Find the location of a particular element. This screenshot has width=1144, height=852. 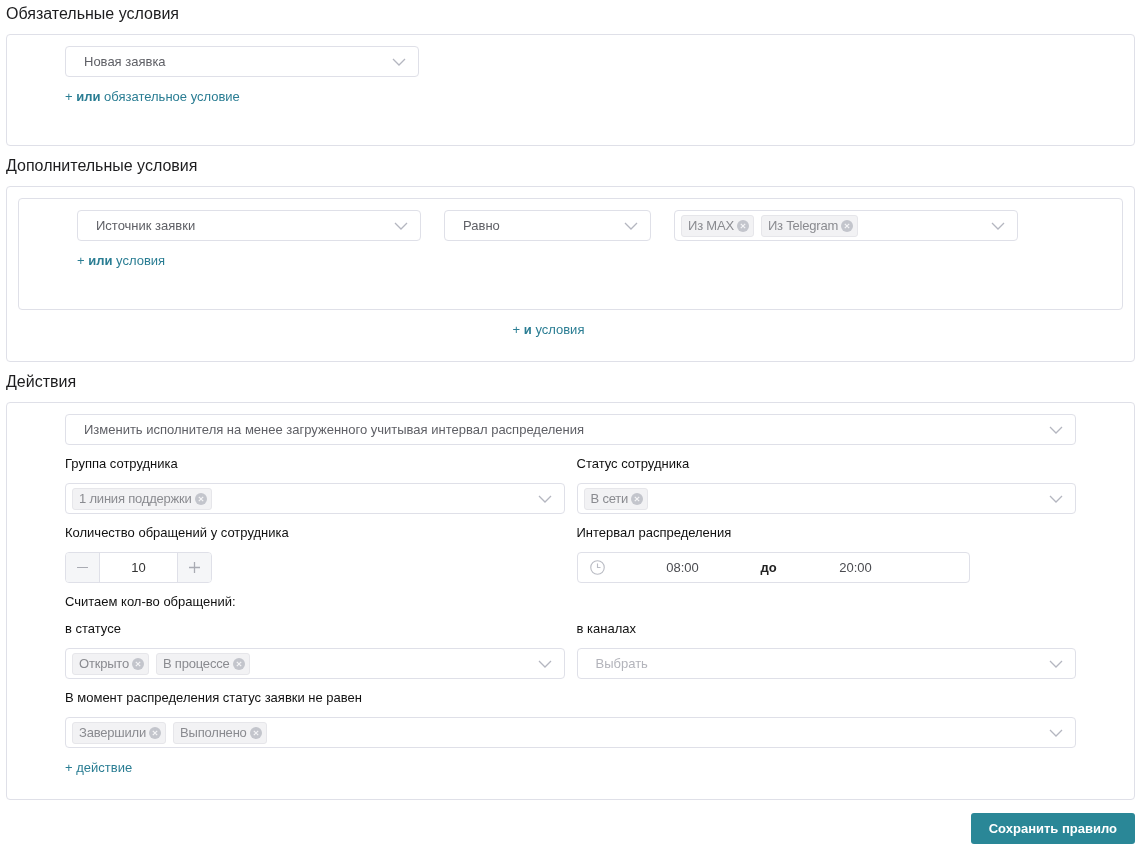

add-condition-link: + или условия is located at coordinates (121, 261).